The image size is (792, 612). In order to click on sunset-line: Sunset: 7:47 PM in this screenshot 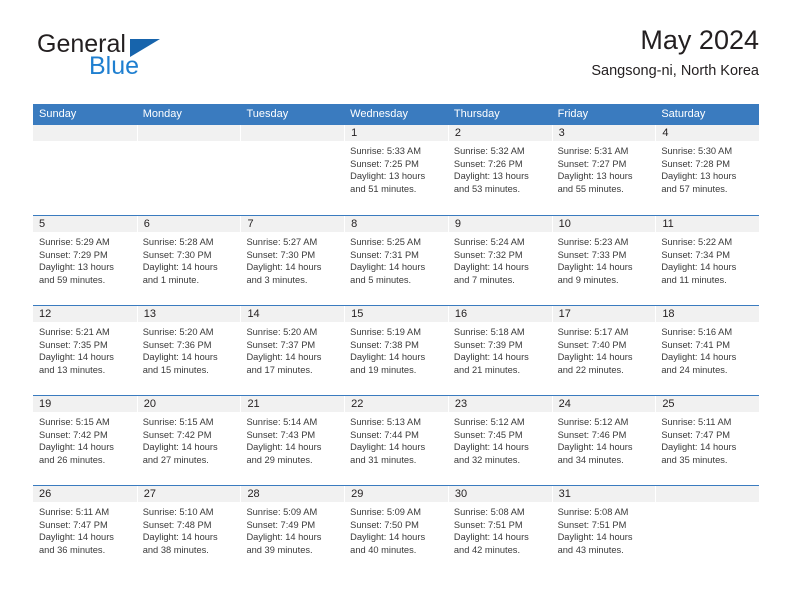, I will do `click(696, 434)`.